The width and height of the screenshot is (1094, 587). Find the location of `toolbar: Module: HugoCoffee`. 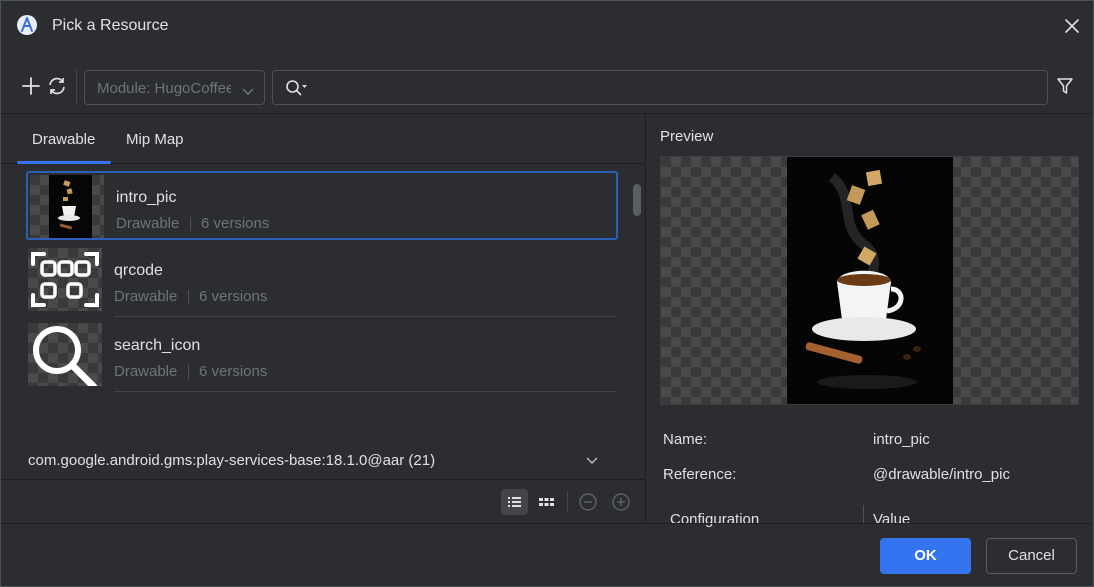

toolbar: Module: HugoCoffee is located at coordinates (547, 87).